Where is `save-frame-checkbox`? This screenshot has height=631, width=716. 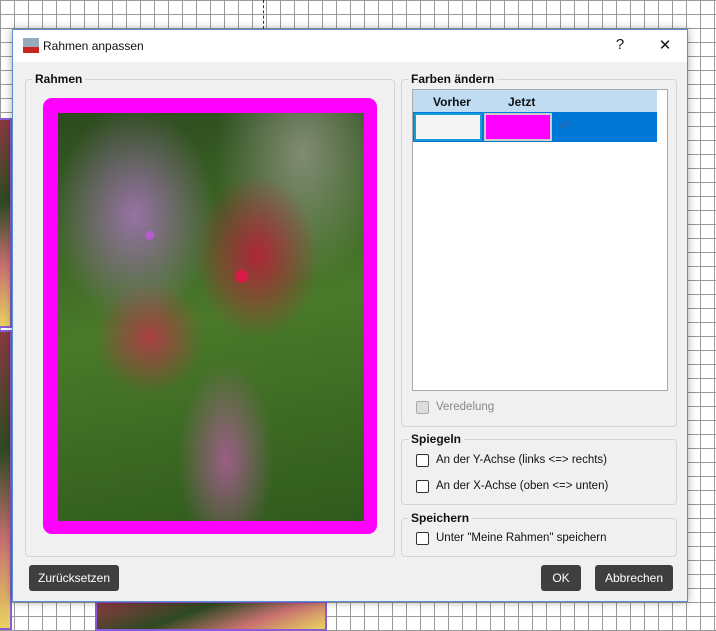 save-frame-checkbox is located at coordinates (422, 538).